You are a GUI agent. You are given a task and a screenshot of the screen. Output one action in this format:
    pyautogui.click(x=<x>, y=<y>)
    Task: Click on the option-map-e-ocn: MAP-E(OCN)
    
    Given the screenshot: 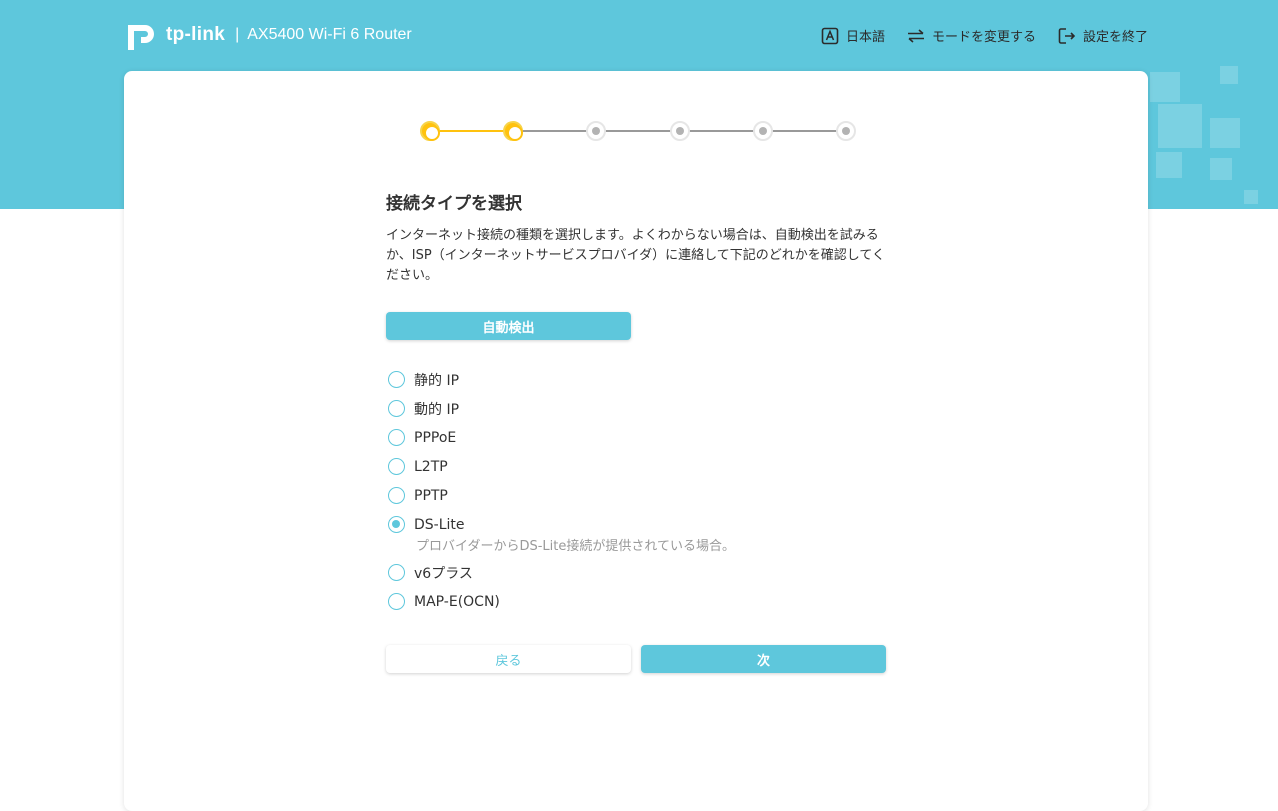 What is the action you would take?
    pyautogui.click(x=648, y=601)
    